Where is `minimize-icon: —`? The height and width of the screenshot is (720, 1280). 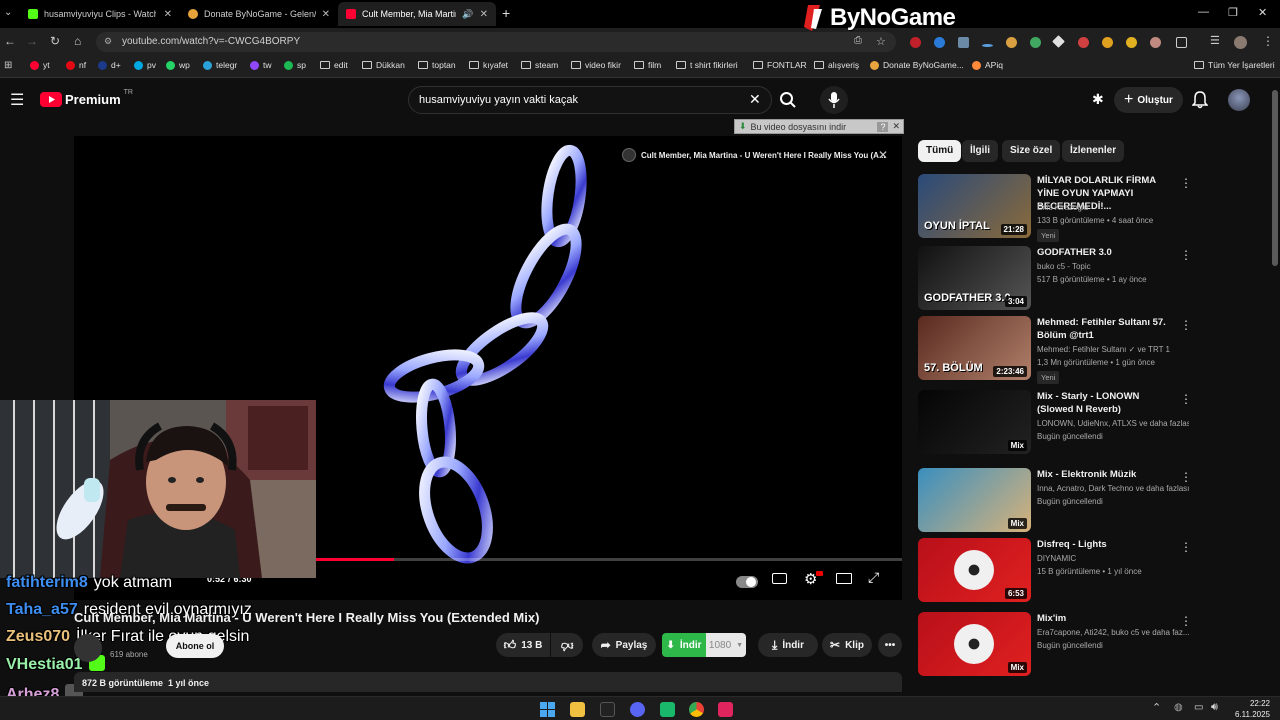 minimize-icon: — is located at coordinates (1203, 12).